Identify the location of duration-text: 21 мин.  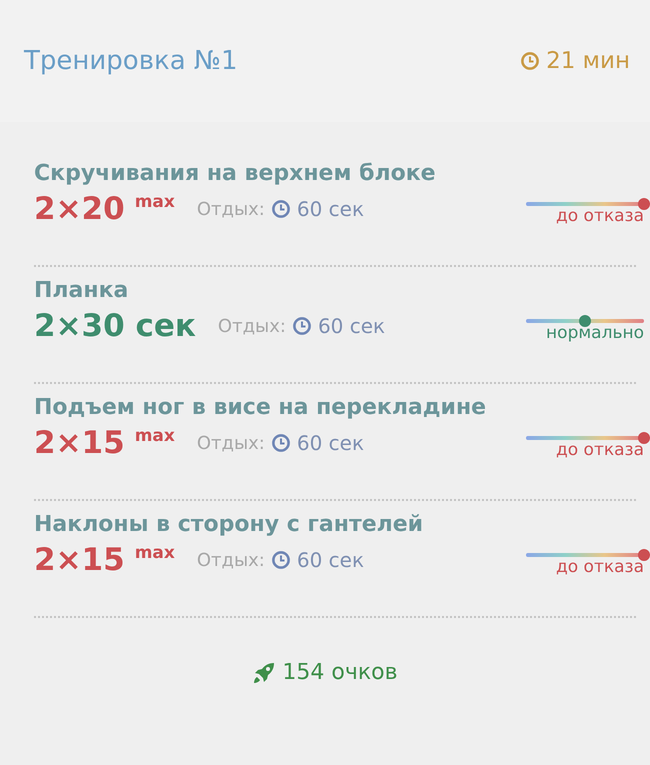
(588, 61).